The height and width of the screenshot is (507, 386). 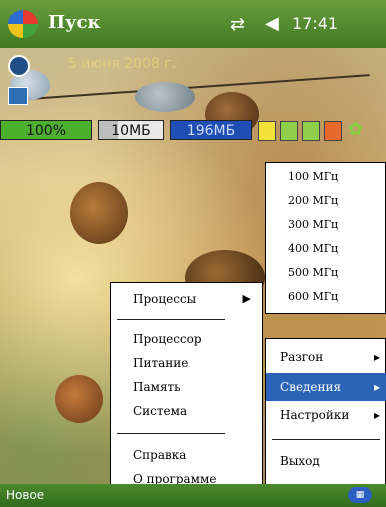 I want to click on menu-item-500mhz: 500 МГц, so click(x=326, y=273).